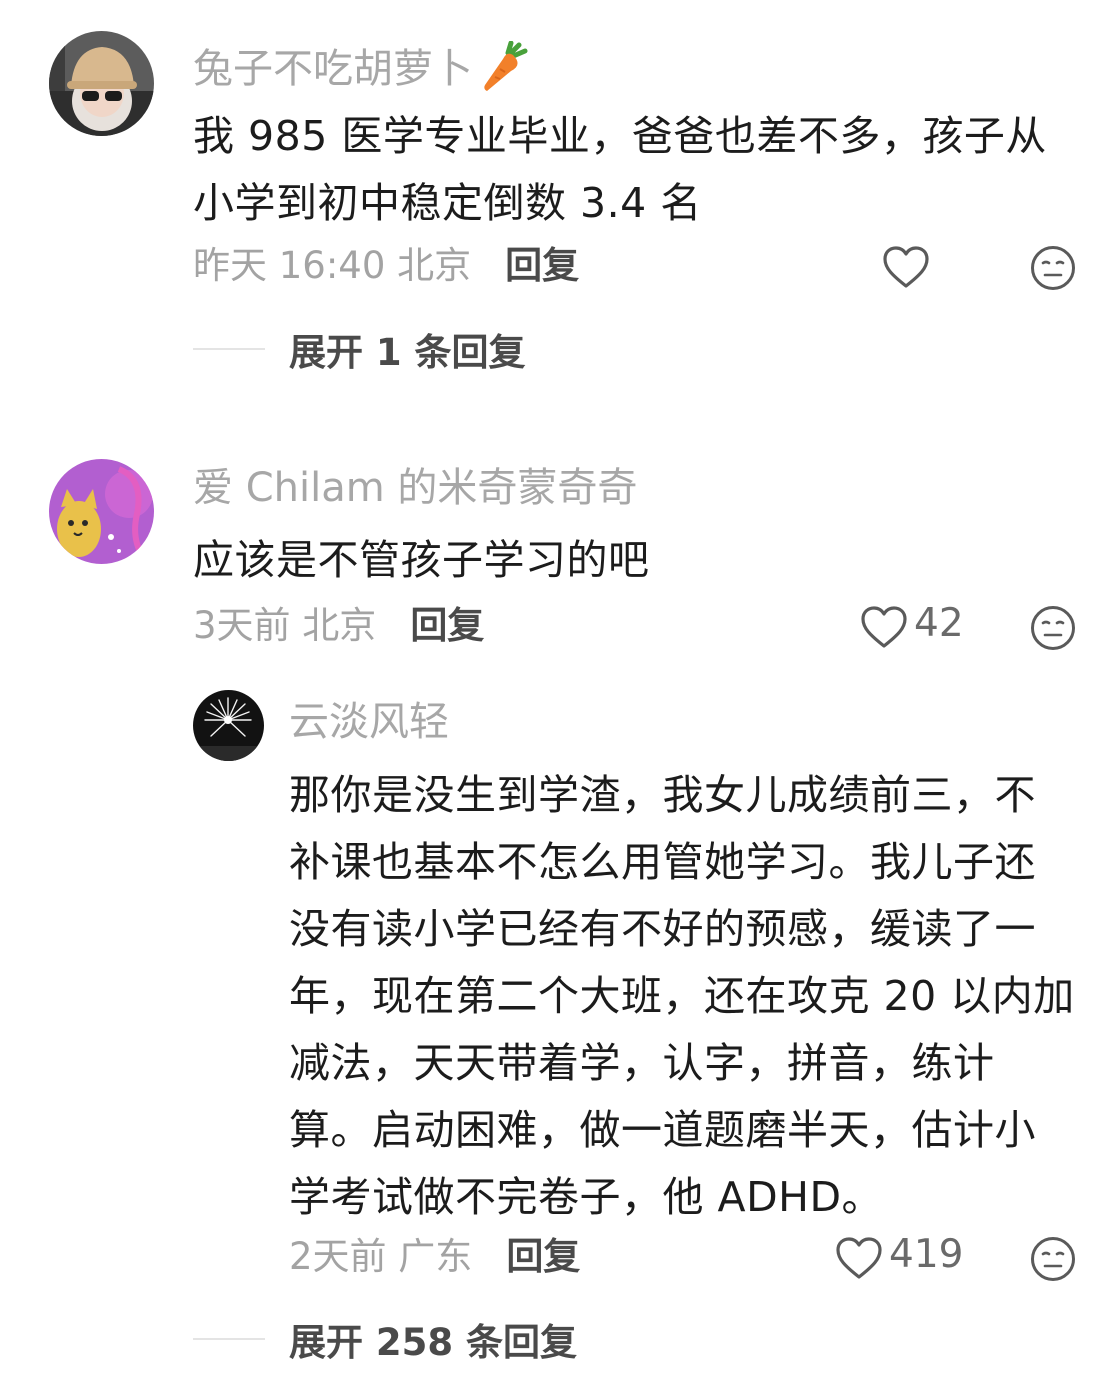 The width and height of the screenshot is (1107, 1398). I want to click on comment-meta: 3天前 北京 回复, so click(338, 625).